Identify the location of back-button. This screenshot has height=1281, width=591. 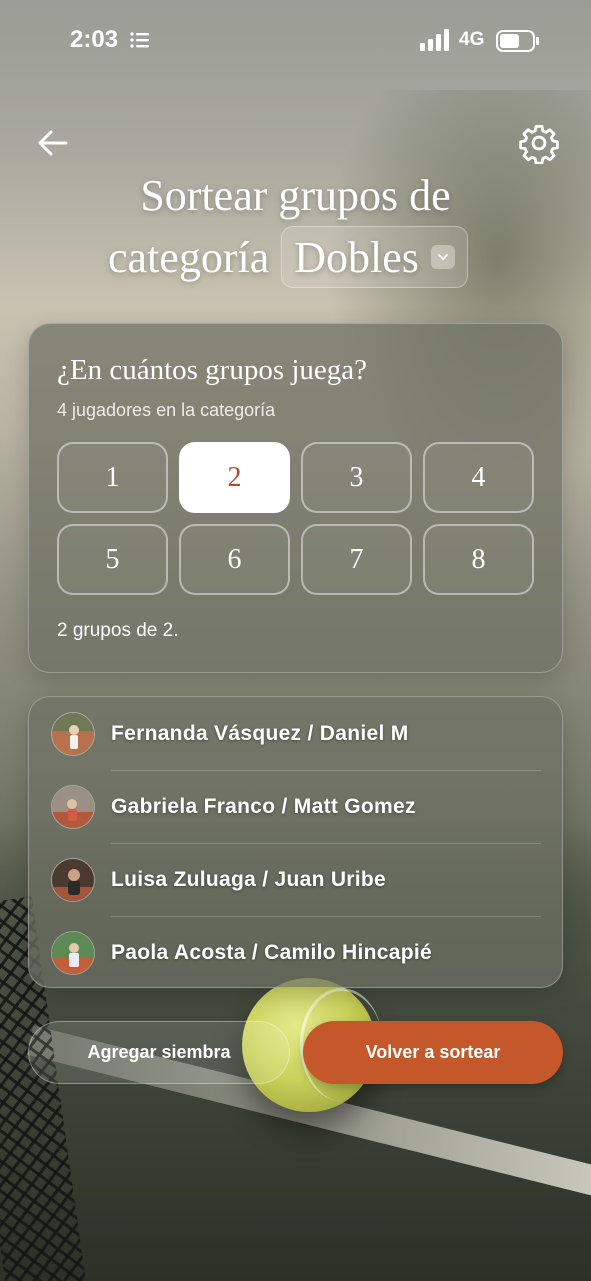
(53, 143).